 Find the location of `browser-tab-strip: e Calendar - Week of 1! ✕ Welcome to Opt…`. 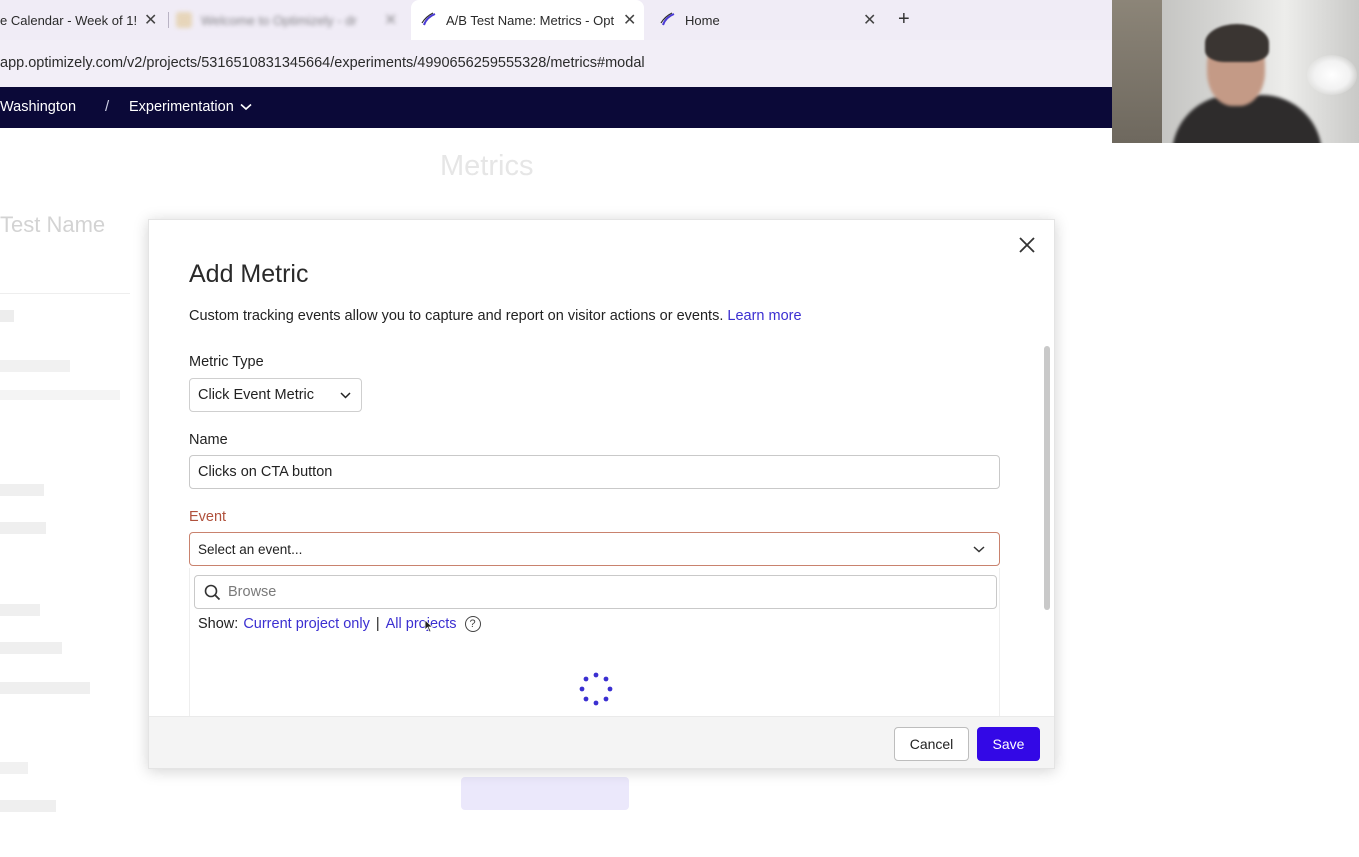

browser-tab-strip: e Calendar - Week of 1! ✕ Welcome to Opt… is located at coordinates (556, 20).